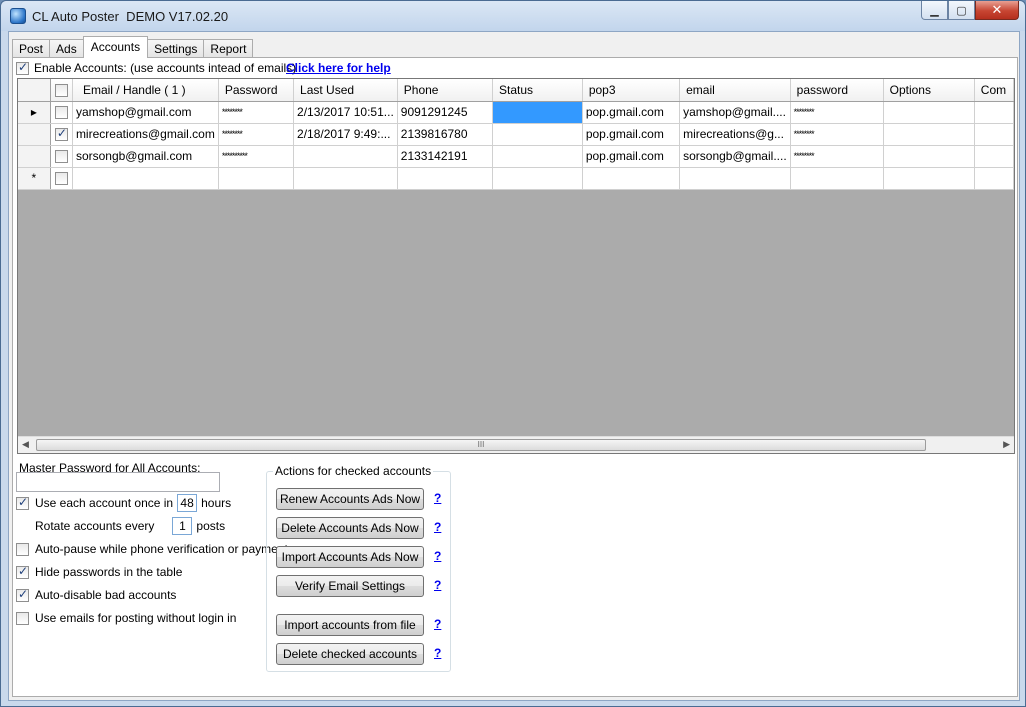 This screenshot has height=707, width=1026. I want to click on tab-post: Post, so click(31, 48).